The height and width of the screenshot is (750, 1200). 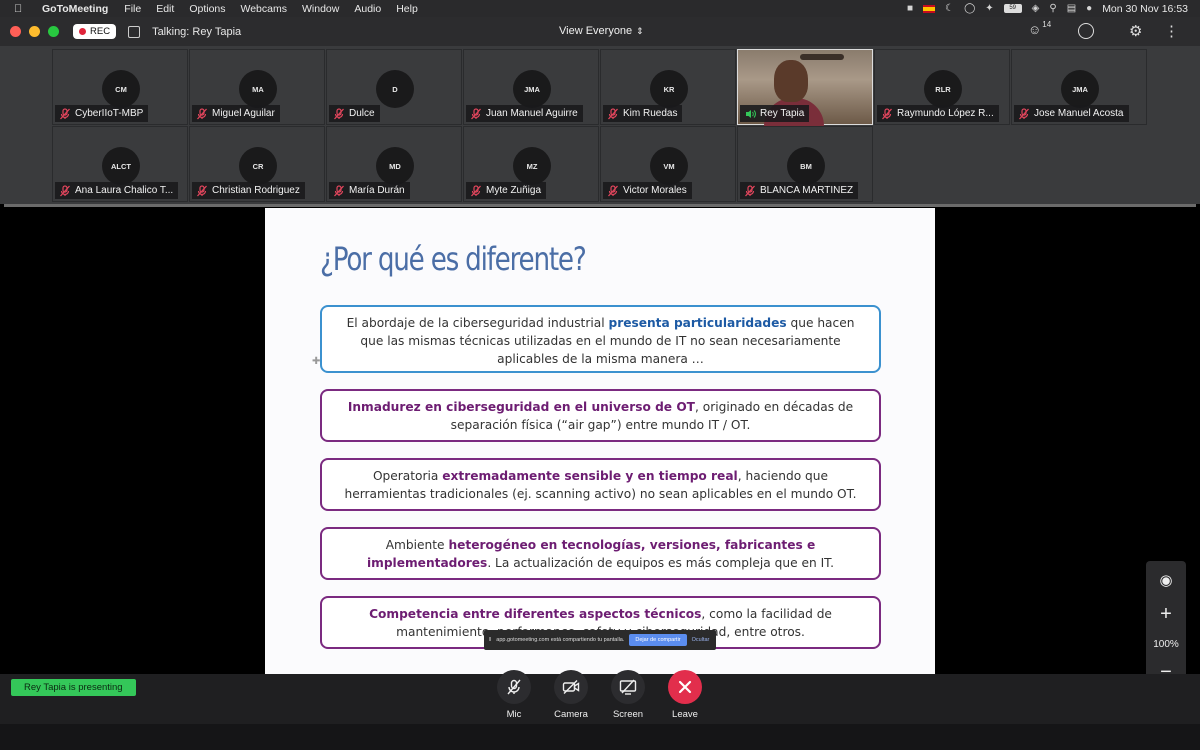 I want to click on screen-toggle, so click(x=628, y=687).